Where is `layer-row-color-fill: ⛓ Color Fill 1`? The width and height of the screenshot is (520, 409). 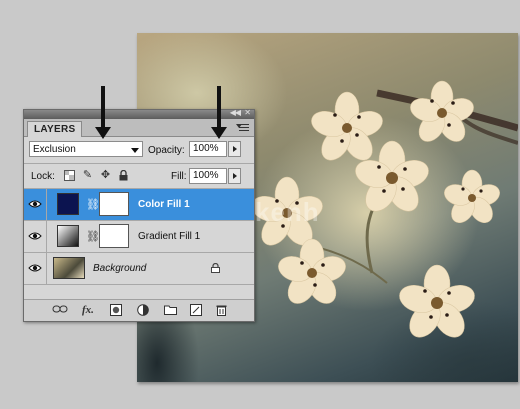
layer-row-color-fill: ⛓ Color Fill 1 is located at coordinates (139, 205).